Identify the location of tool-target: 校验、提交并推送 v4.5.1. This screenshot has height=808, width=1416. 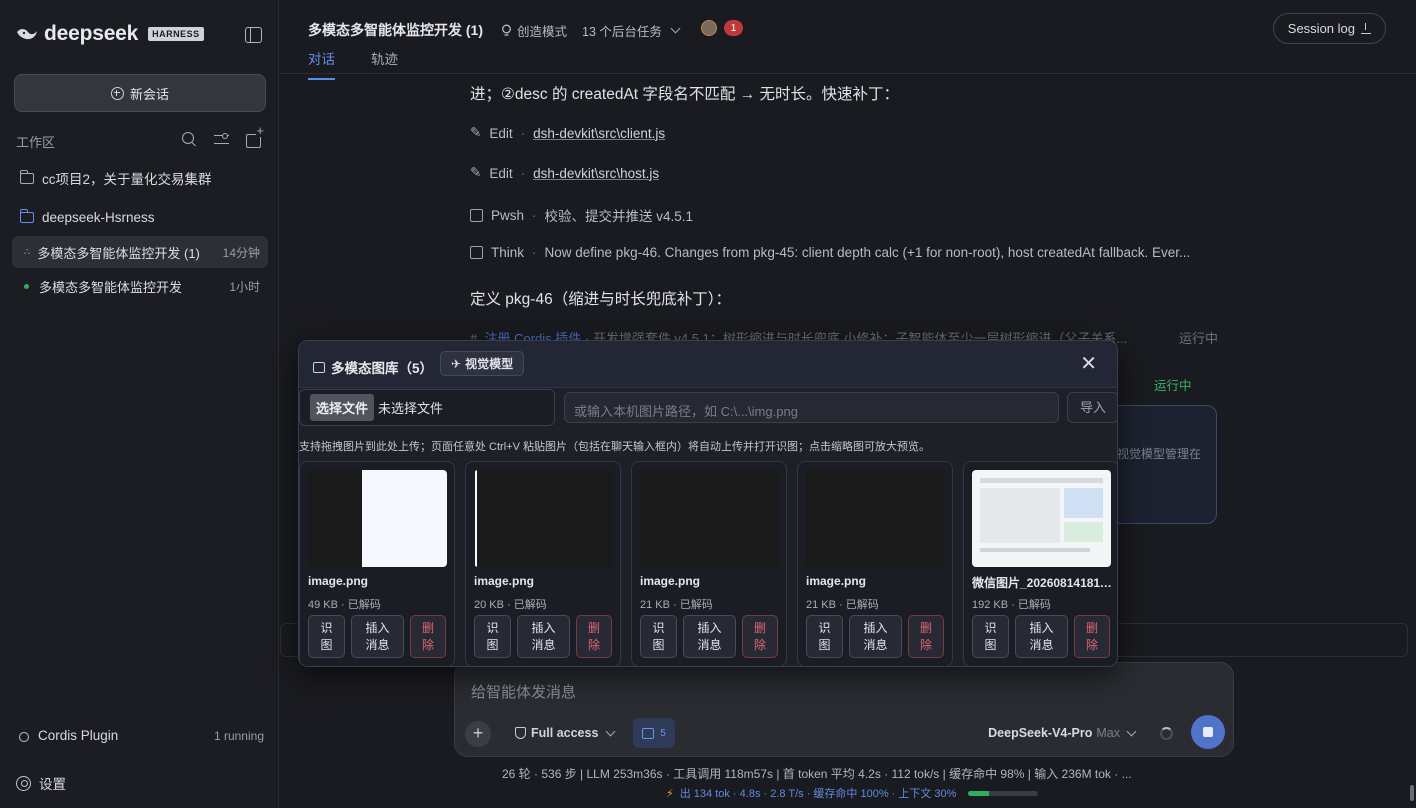
(619, 216).